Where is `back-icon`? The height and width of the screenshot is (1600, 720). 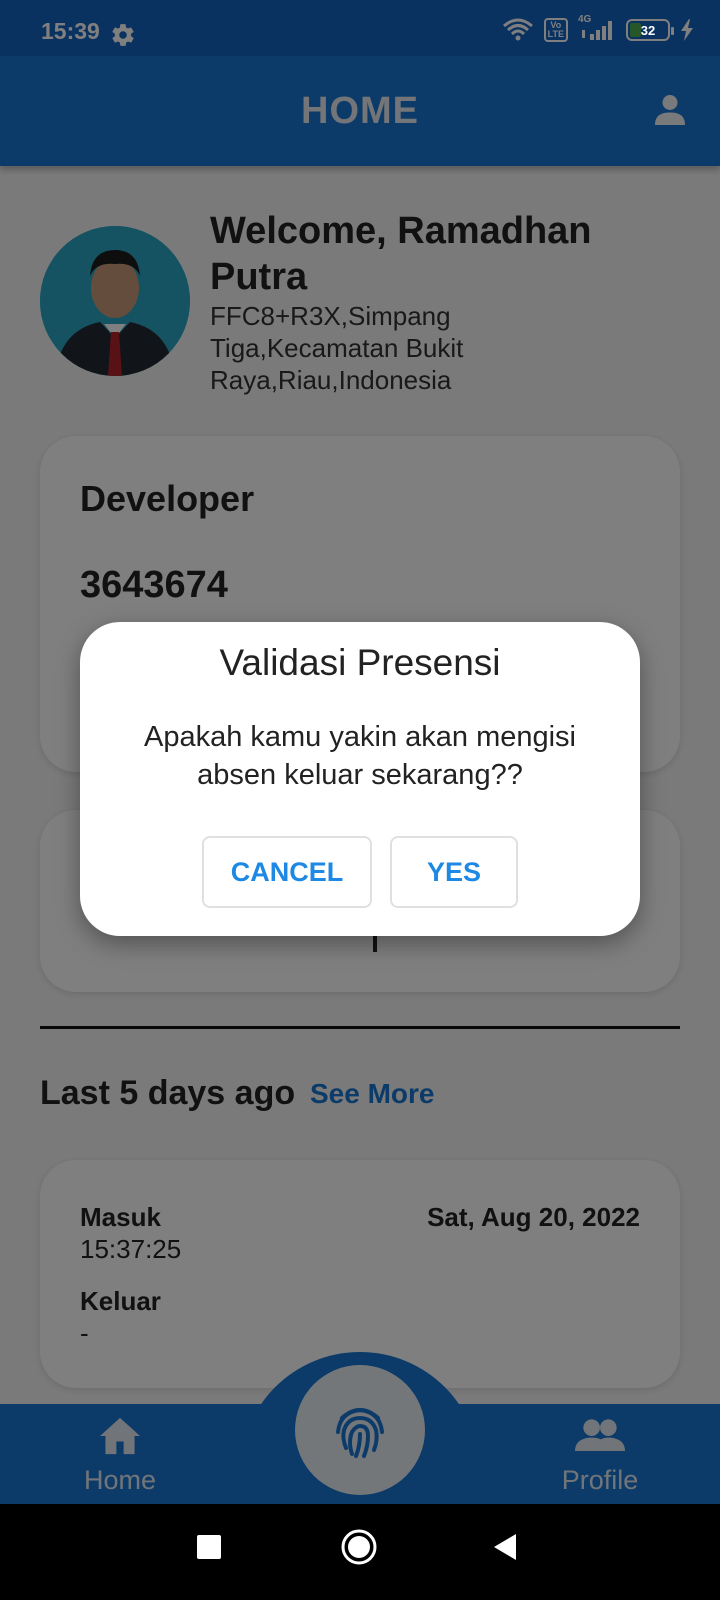 back-icon is located at coordinates (505, 1547).